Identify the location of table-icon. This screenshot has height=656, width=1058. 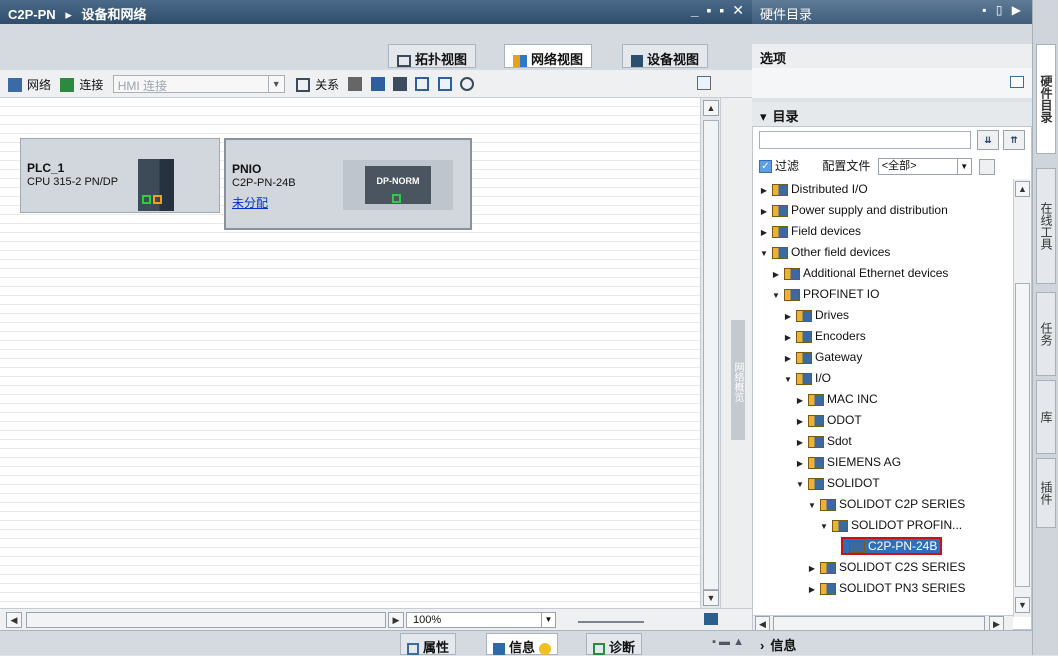
(444, 84).